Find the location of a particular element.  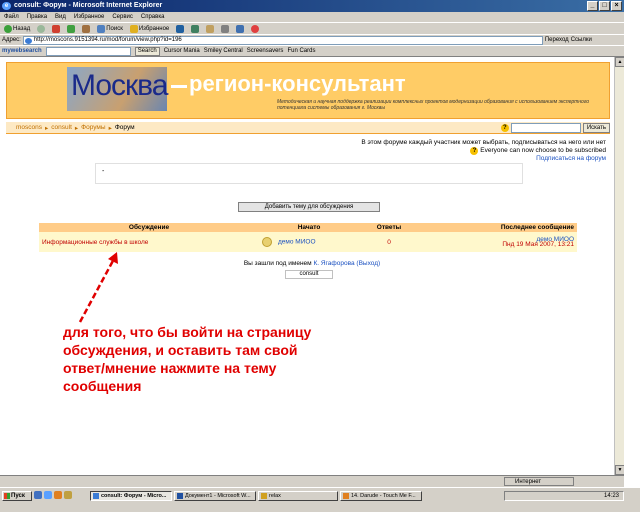

menu-file: Файл is located at coordinates (11, 17).